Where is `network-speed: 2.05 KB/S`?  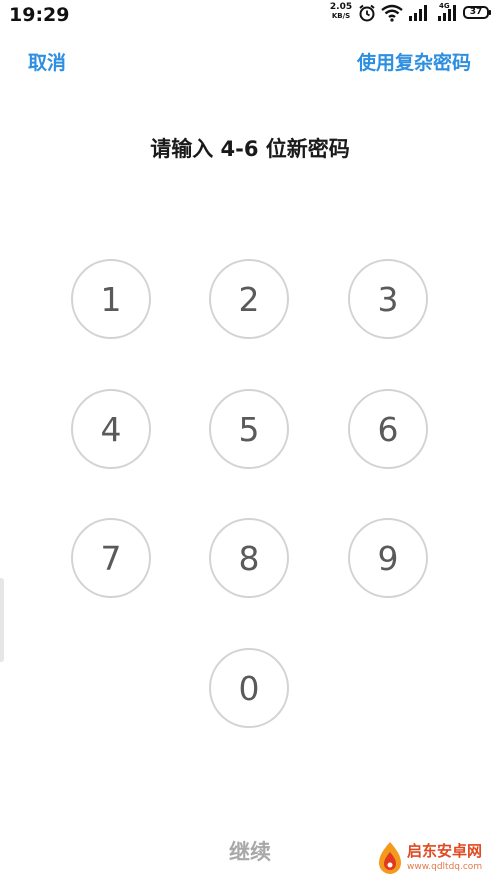 network-speed: 2.05 KB/S is located at coordinates (341, 12).